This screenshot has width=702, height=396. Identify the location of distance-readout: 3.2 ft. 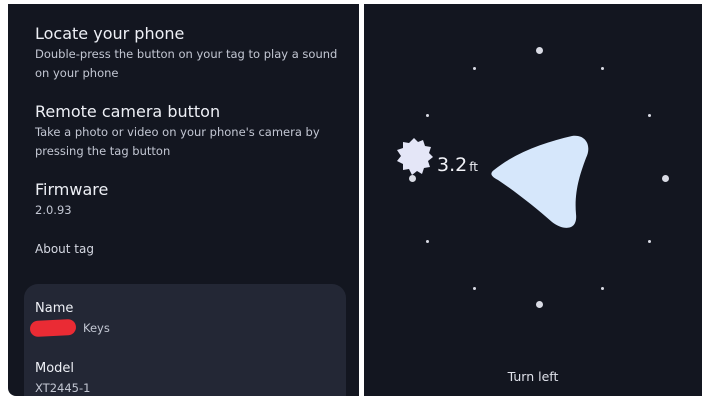
(457, 165).